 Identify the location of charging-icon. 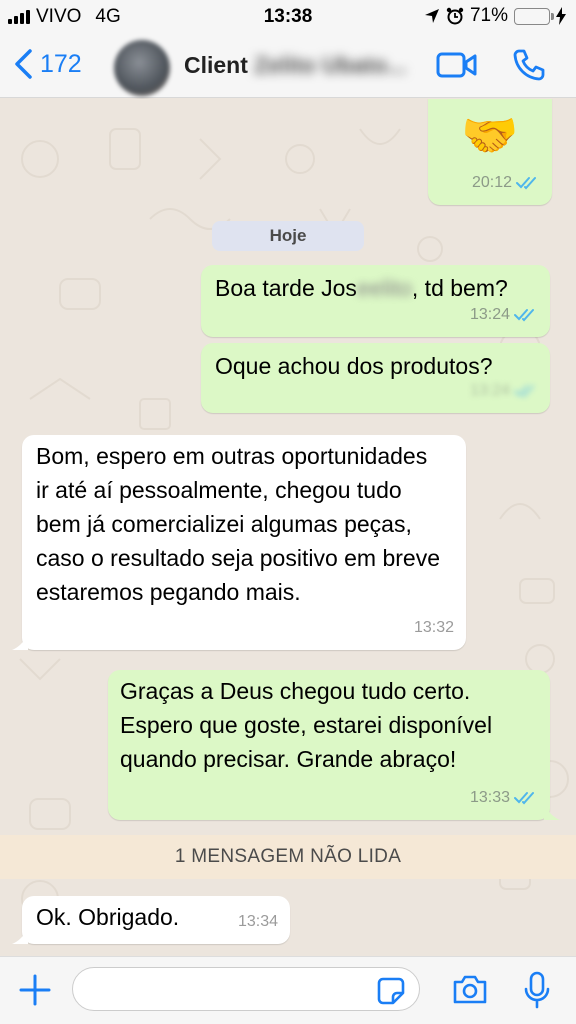
(561, 16).